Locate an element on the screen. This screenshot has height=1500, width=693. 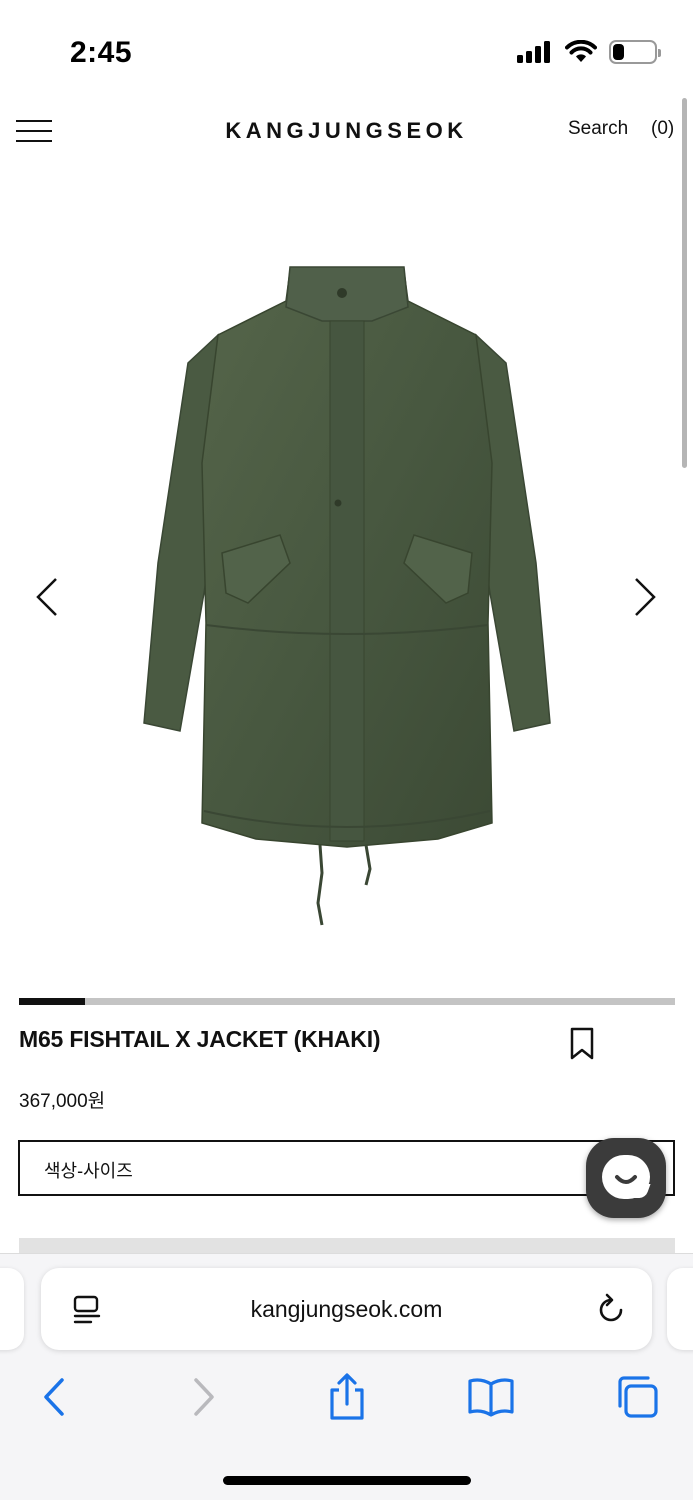
chevron-right-icon is located at coordinates (646, 597).